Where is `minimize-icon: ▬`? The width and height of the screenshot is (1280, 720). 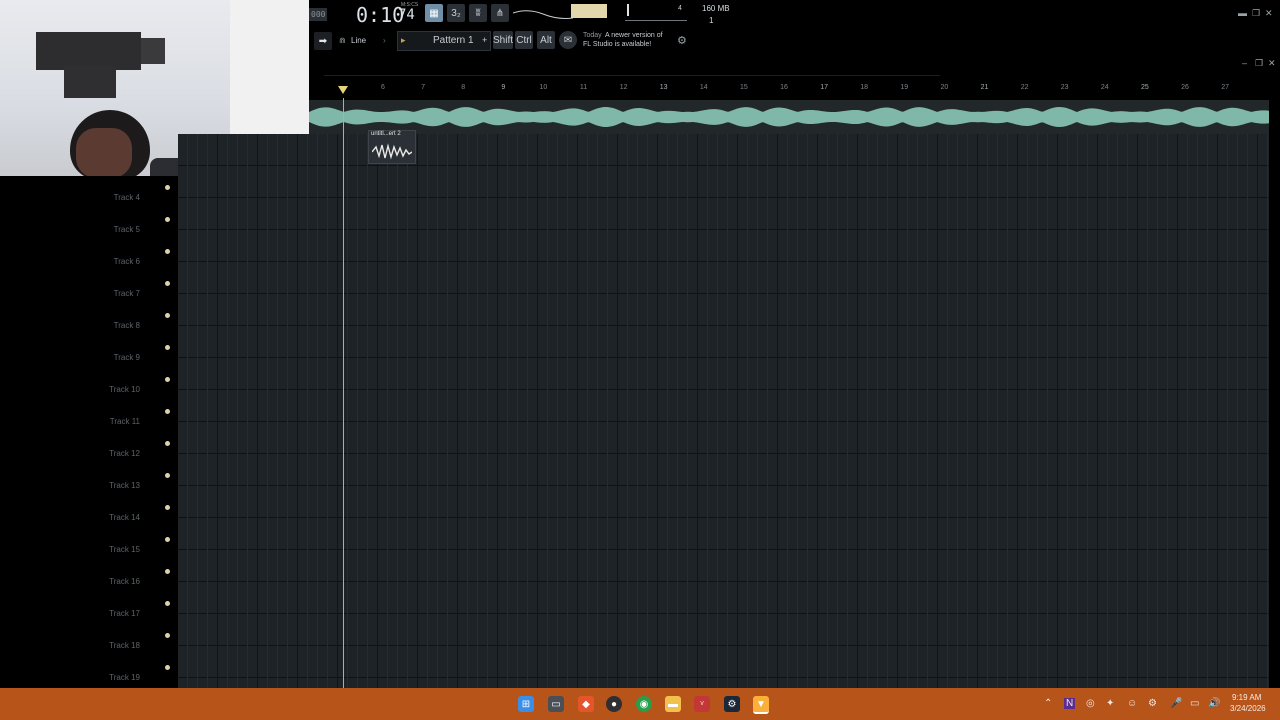 minimize-icon: ▬ is located at coordinates (1242, 13).